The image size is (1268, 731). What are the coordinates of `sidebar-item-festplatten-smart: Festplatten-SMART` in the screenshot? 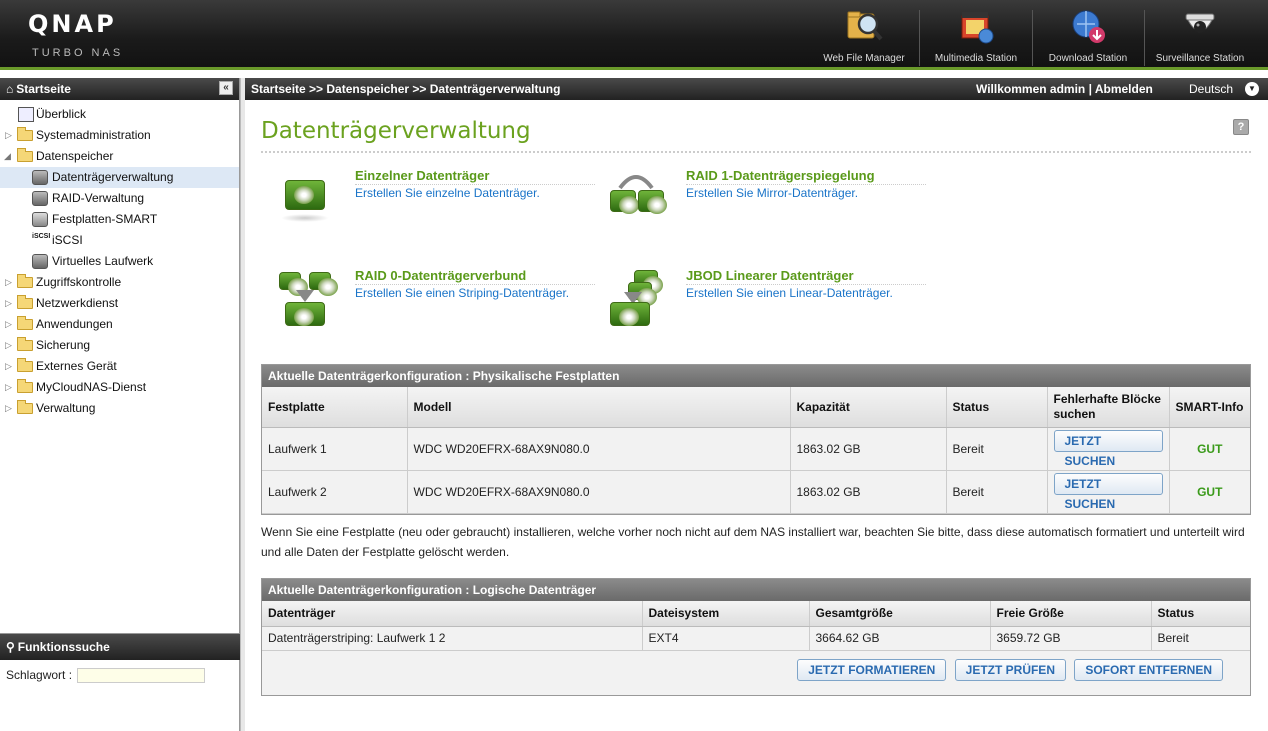 It's located at (119, 219).